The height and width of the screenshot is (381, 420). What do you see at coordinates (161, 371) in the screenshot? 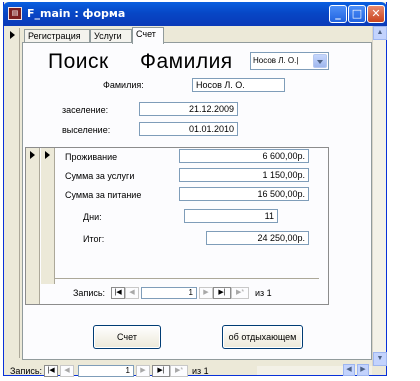
I see `form-last-record-icon: ▶|` at bounding box center [161, 371].